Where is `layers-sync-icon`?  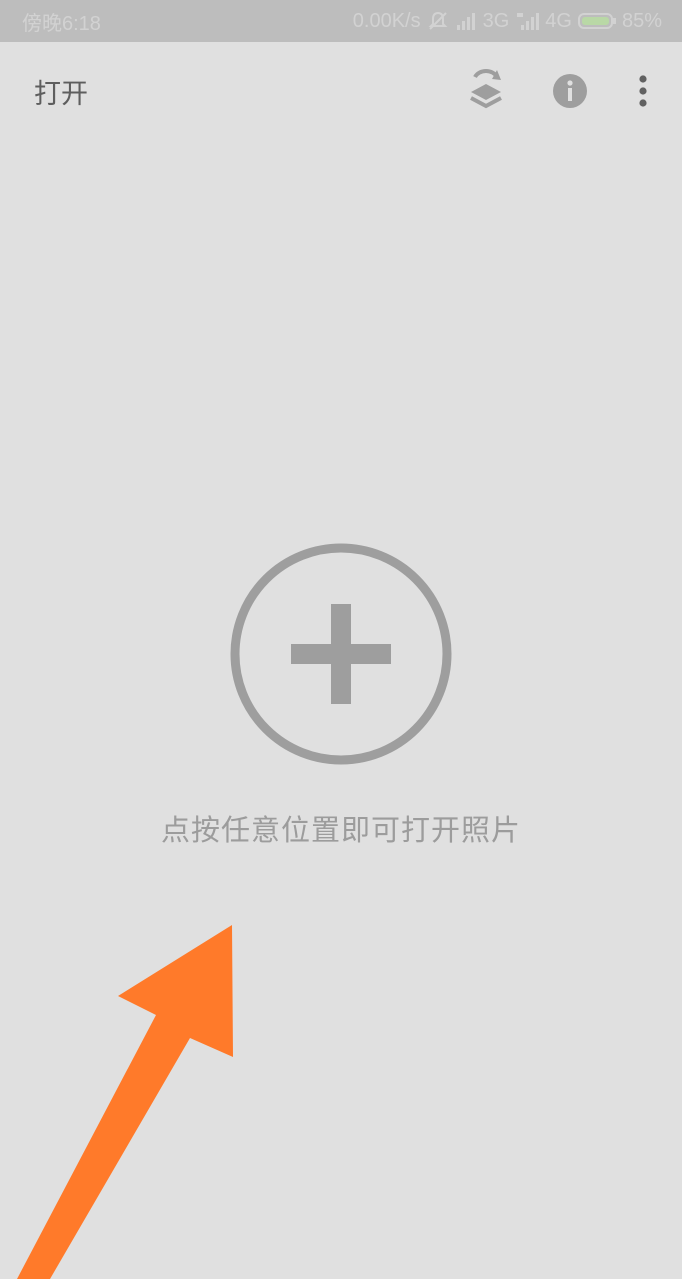
layers-sync-icon is located at coordinates (486, 93).